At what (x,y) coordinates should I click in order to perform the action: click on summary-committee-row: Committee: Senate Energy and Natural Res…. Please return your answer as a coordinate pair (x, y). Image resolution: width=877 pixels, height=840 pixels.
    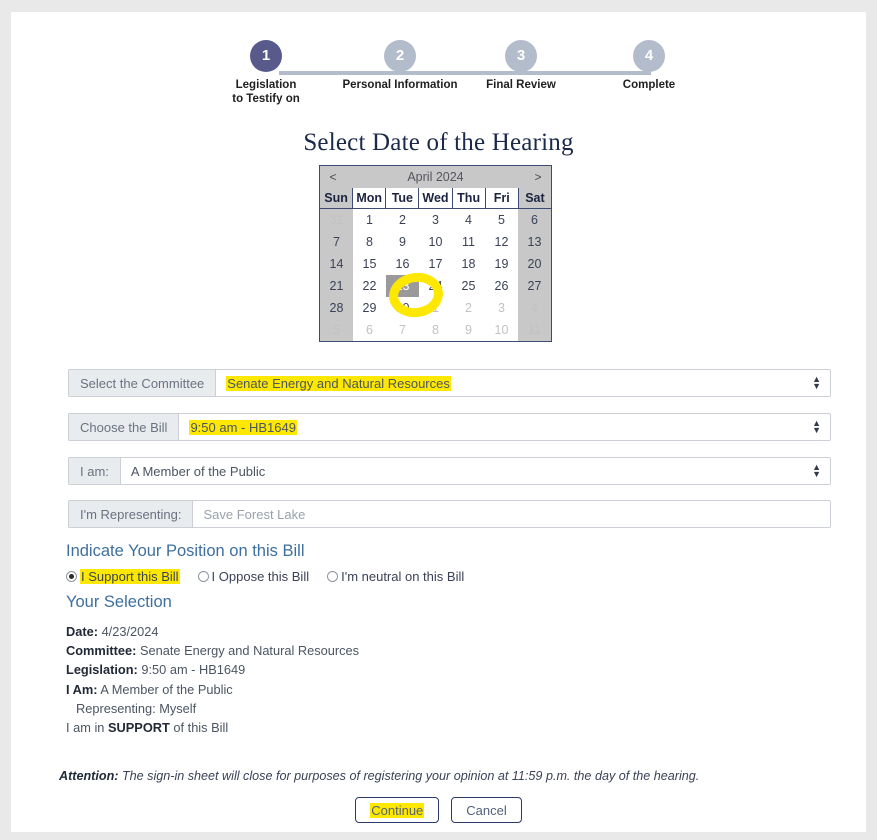
    Looking at the image, I should click on (212, 650).